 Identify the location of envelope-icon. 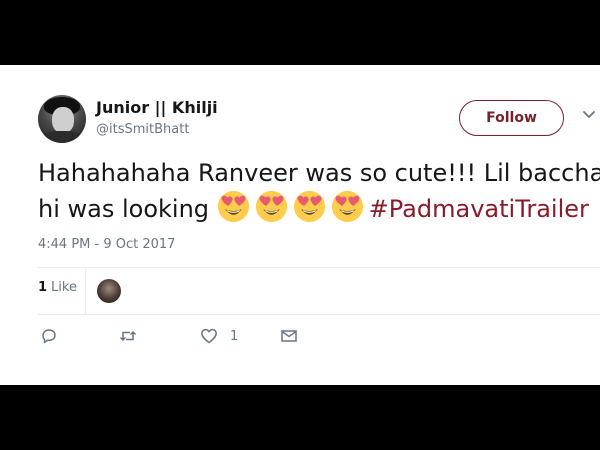
(289, 336).